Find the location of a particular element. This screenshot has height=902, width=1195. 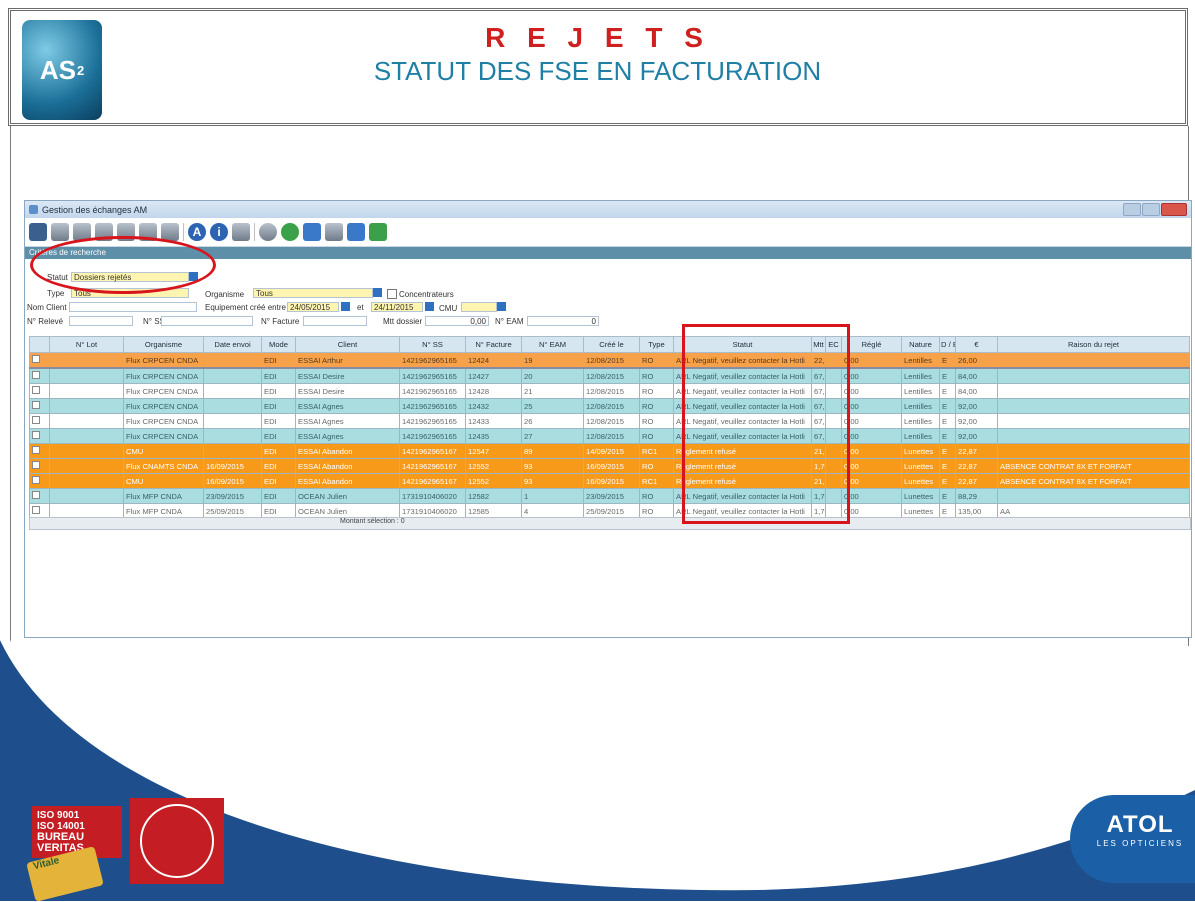

organisme-select: Tous is located at coordinates (313, 293).